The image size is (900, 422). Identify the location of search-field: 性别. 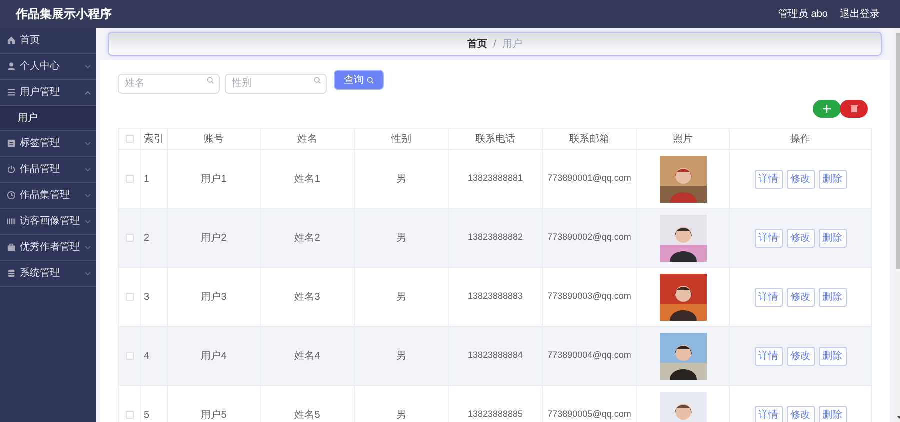
(276, 84).